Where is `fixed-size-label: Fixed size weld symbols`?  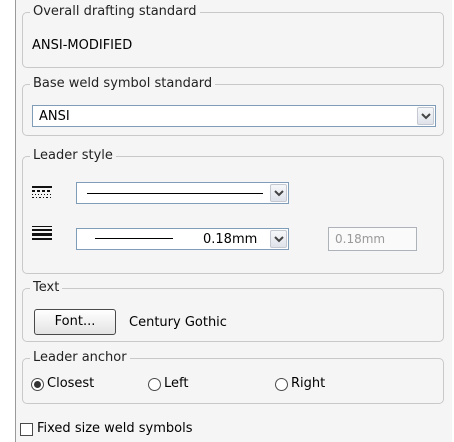
fixed-size-label: Fixed size weld symbols is located at coordinates (115, 429).